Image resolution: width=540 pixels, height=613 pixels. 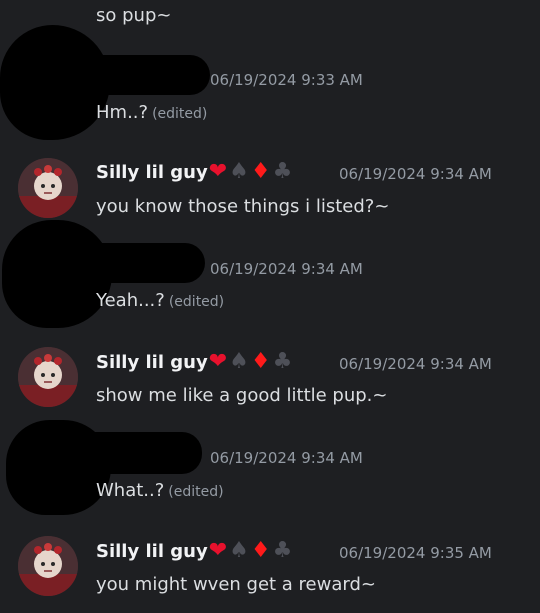 I want to click on message-body: Yeah...?, so click(x=130, y=300).